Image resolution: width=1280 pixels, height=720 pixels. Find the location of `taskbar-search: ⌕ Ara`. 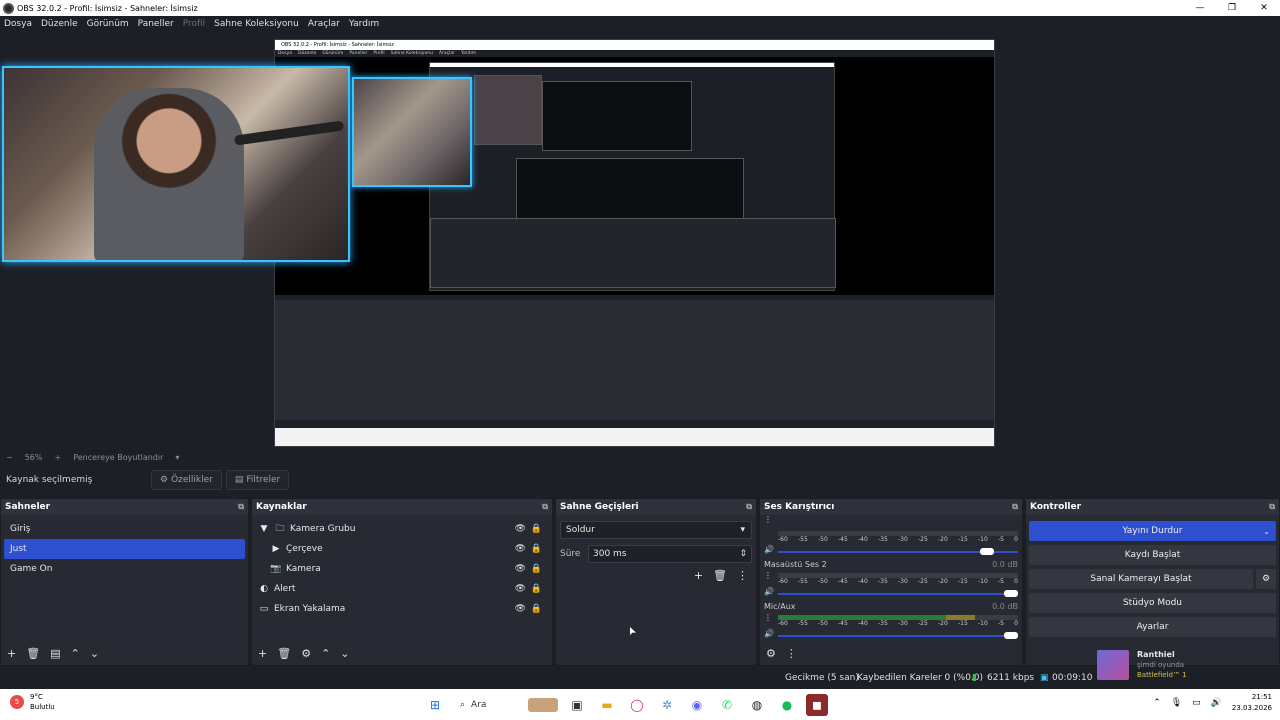

taskbar-search: ⌕ Ara is located at coordinates (506, 705).